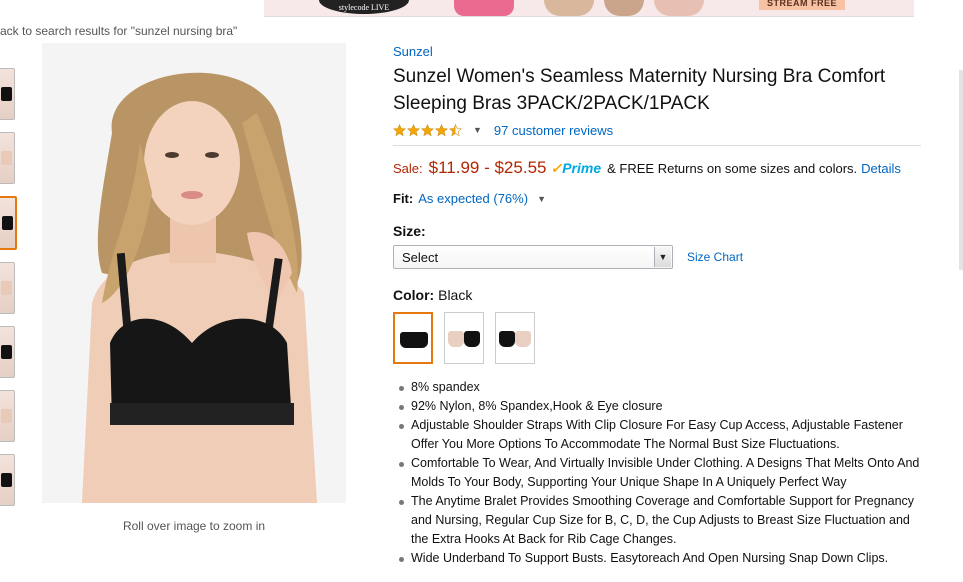 This screenshot has width=963, height=582. What do you see at coordinates (569, 8) in the screenshot?
I see `banner-image-shoe` at bounding box center [569, 8].